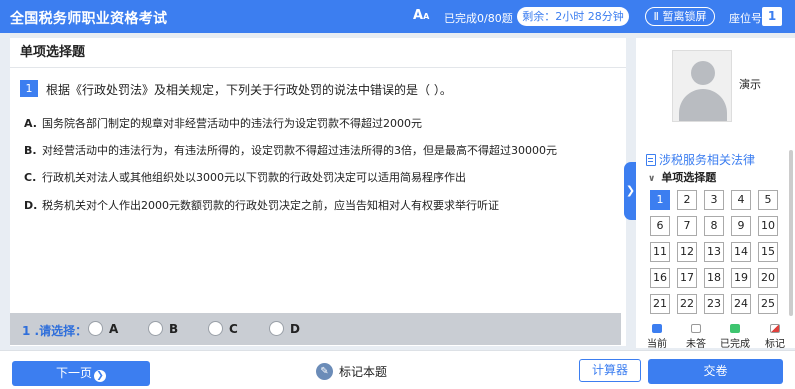  Describe the element at coordinates (687, 252) in the screenshot. I see `question-cell-12: 12` at that location.